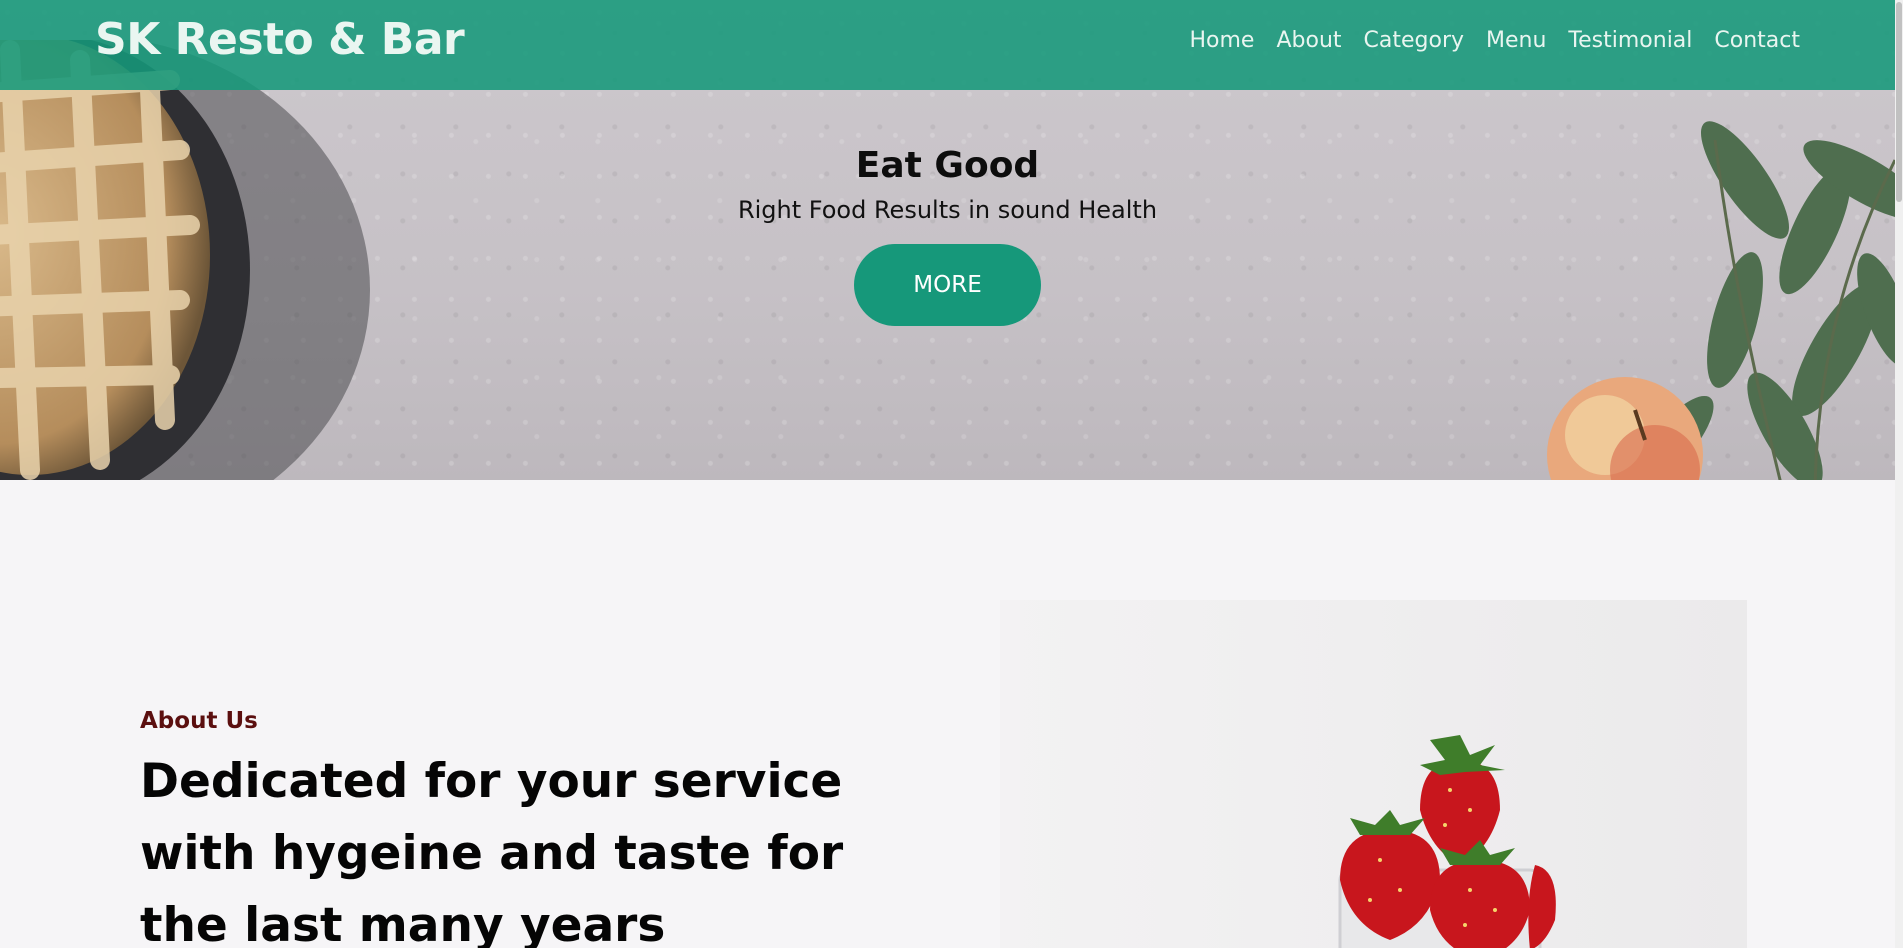 This screenshot has height=948, width=1903. What do you see at coordinates (947, 210) in the screenshot?
I see `hero-subtitle: Right Food Results in sound Health` at bounding box center [947, 210].